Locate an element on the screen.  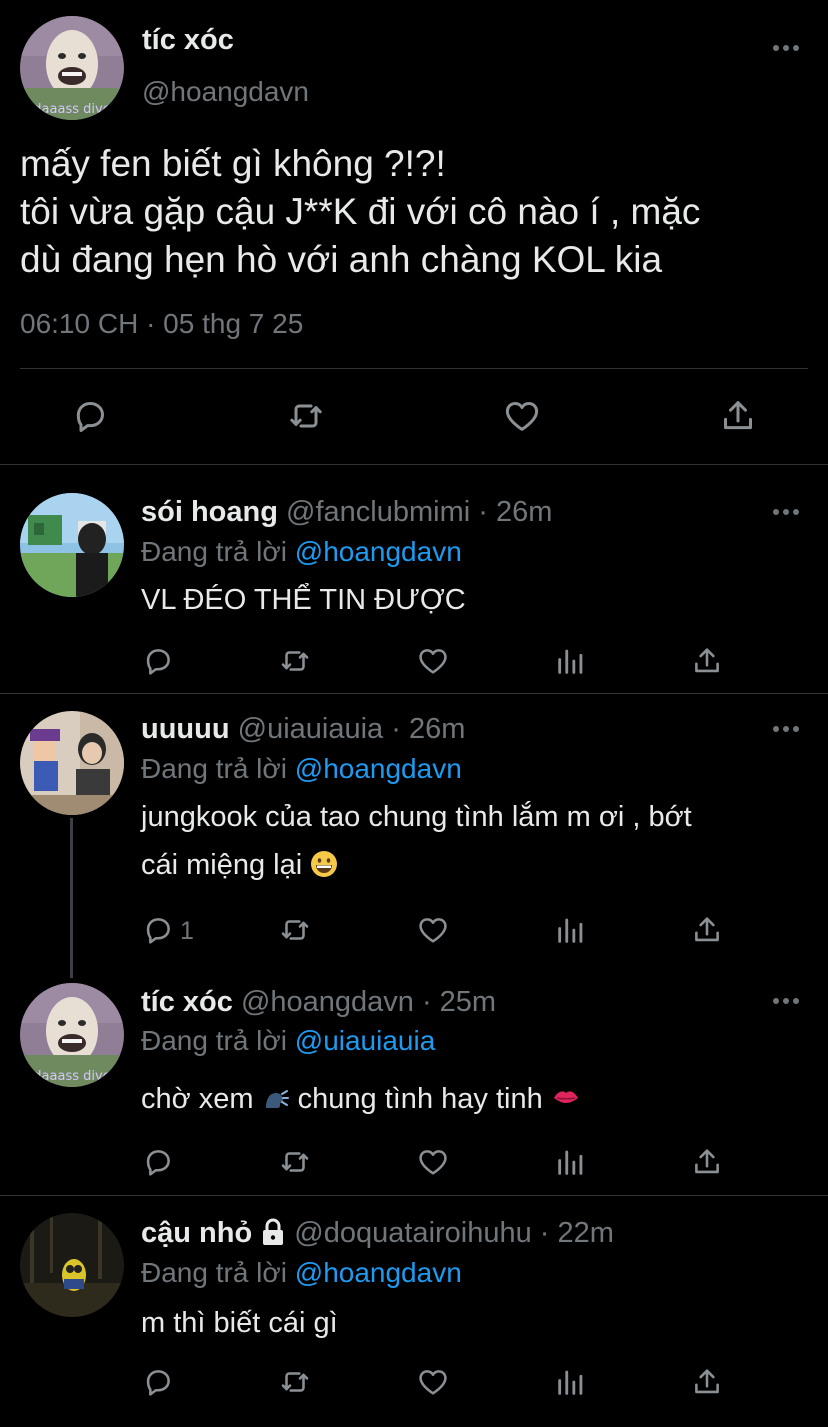
author-name: sói hoang is located at coordinates (209, 512).